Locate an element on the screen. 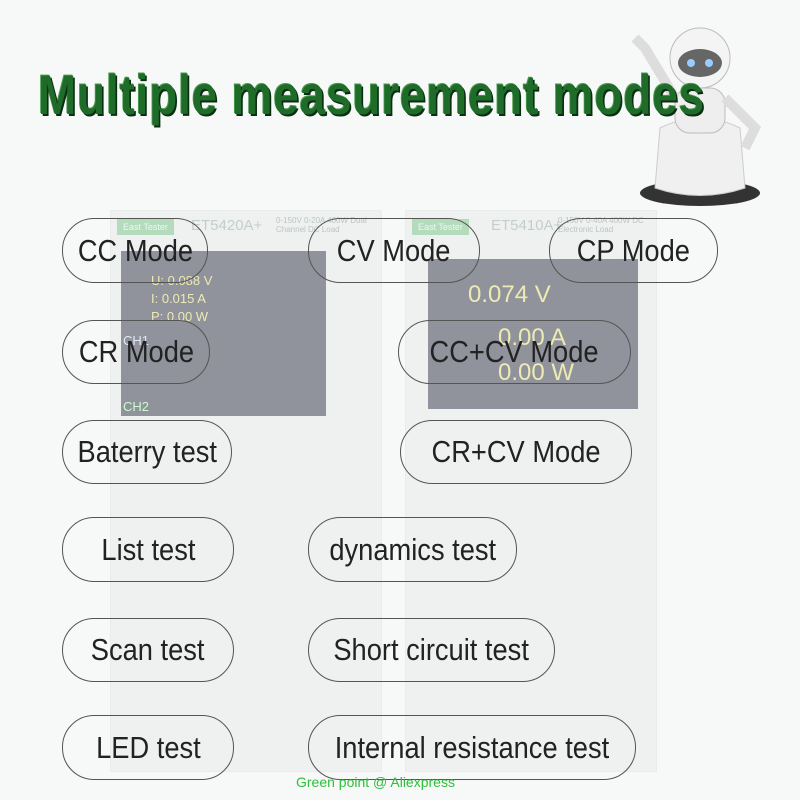 This screenshot has width=800, height=800. mode-label: Scan test is located at coordinates (148, 649).